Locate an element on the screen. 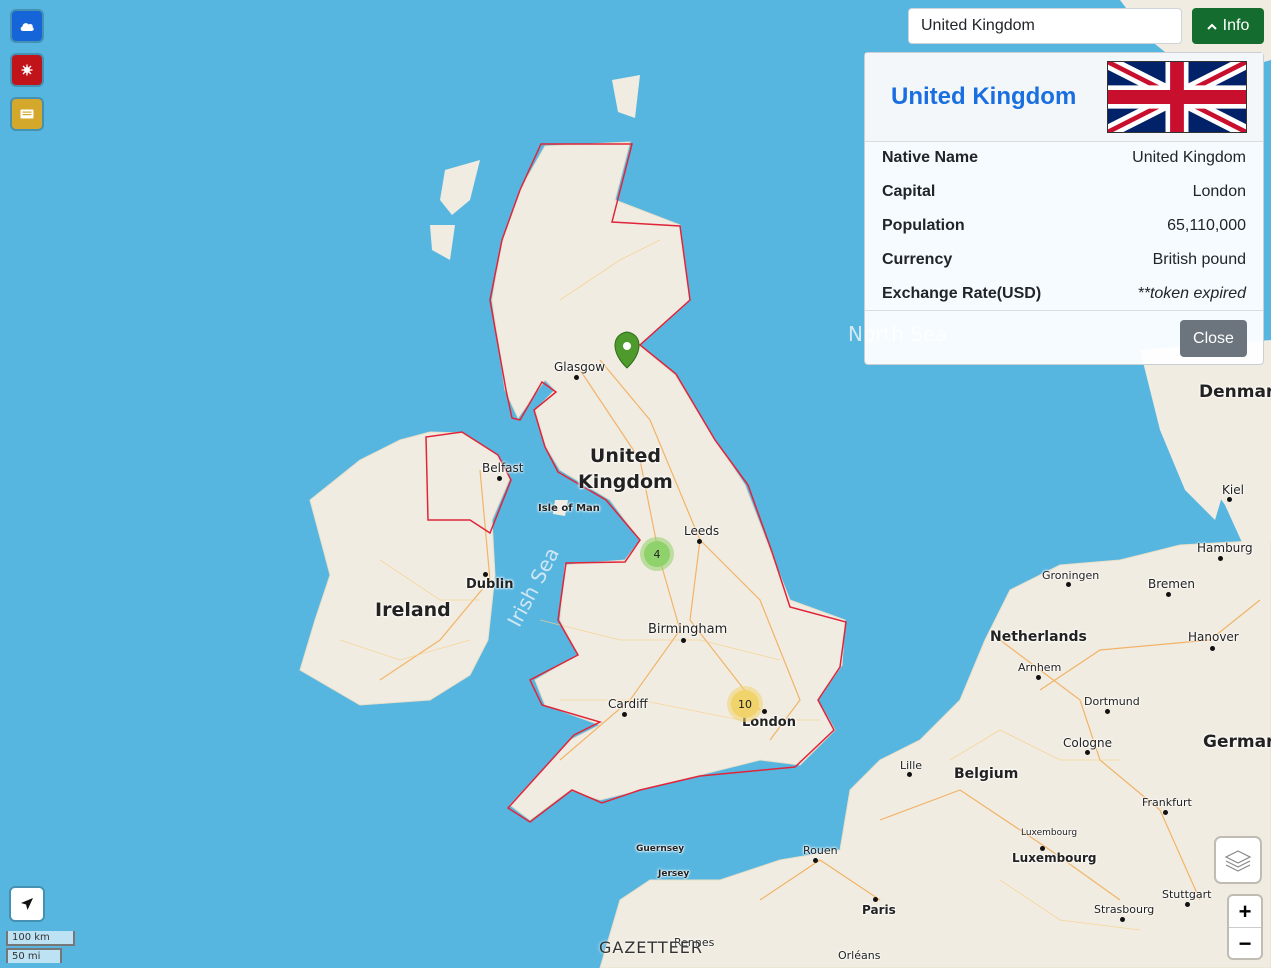 The image size is (1271, 968). label-cardiff: Cardiff is located at coordinates (628, 704).